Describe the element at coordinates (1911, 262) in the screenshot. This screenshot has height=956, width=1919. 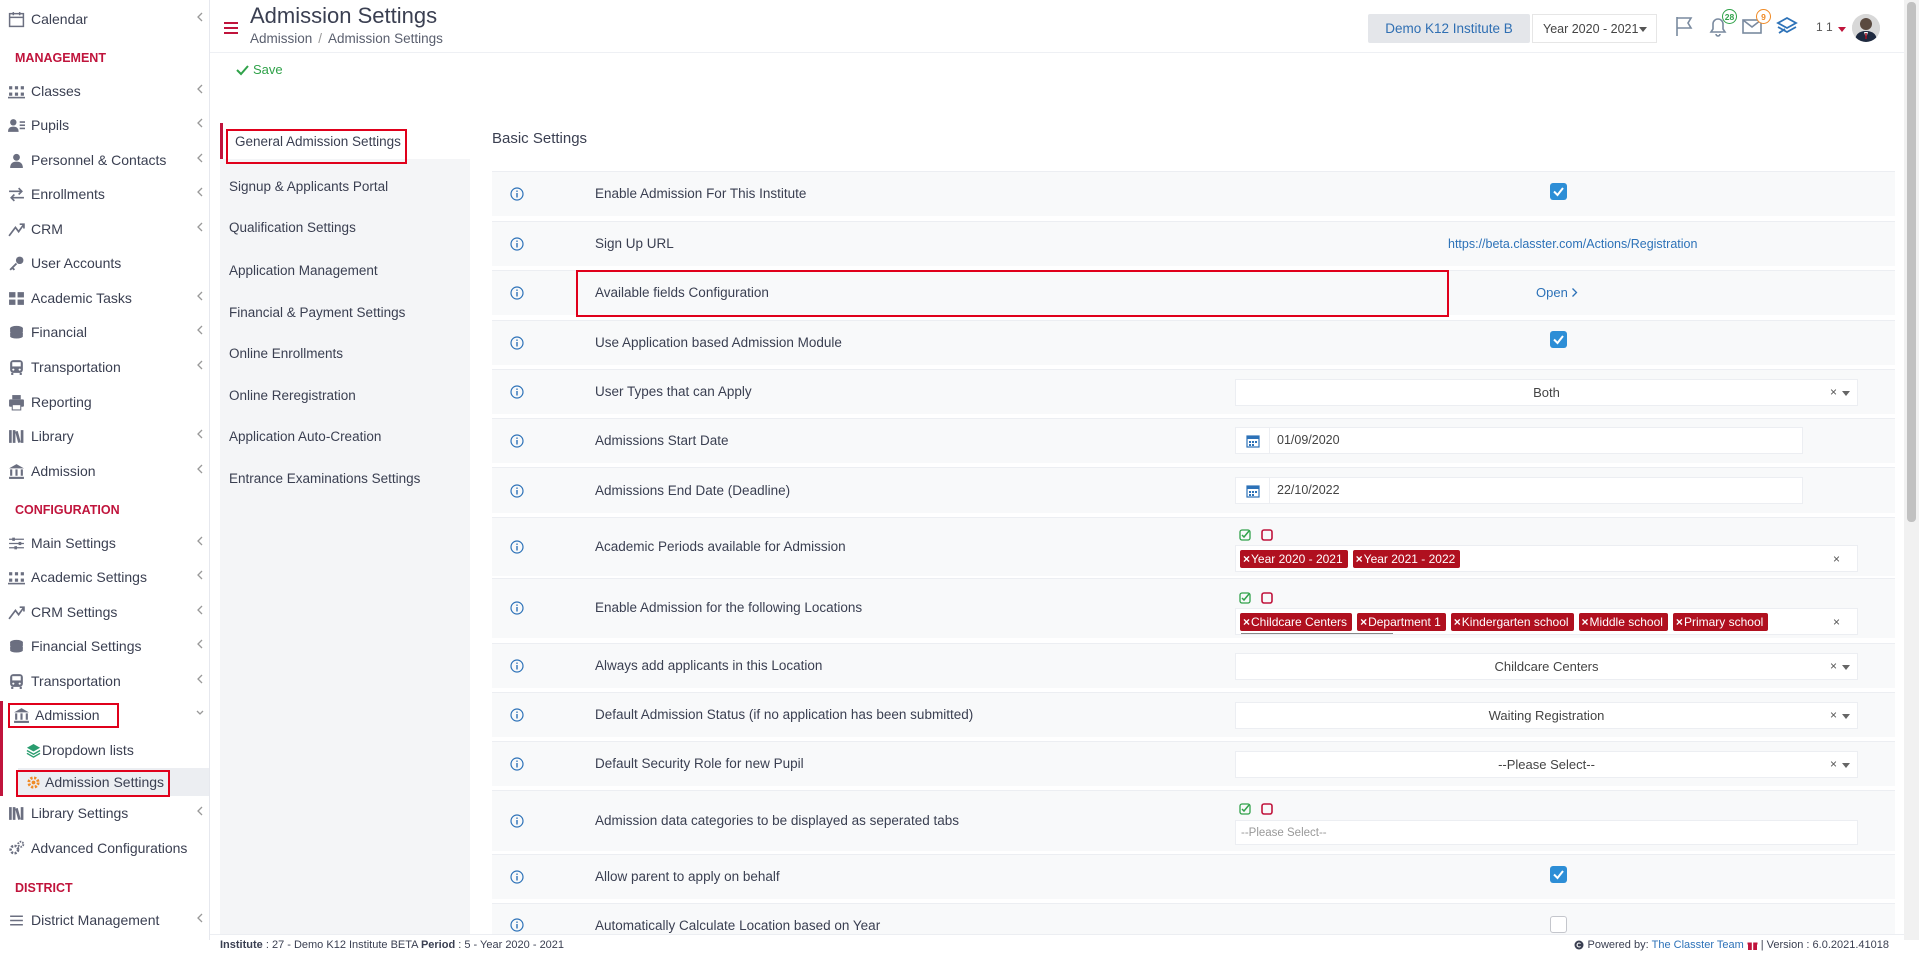
I see `scrollbar-thumb` at that location.